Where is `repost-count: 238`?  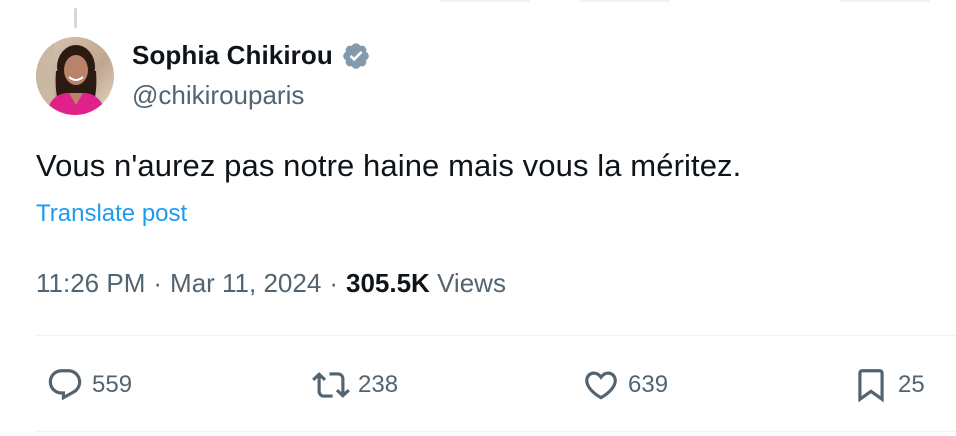 repost-count: 238 is located at coordinates (378, 384).